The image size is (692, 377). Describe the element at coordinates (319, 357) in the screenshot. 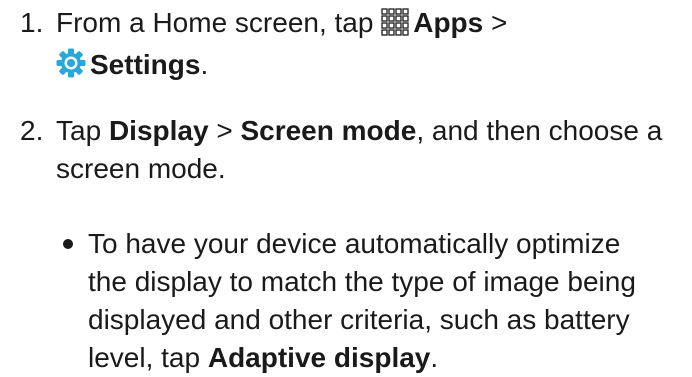

I see `adaptive-display-label: Adaptive display` at that location.